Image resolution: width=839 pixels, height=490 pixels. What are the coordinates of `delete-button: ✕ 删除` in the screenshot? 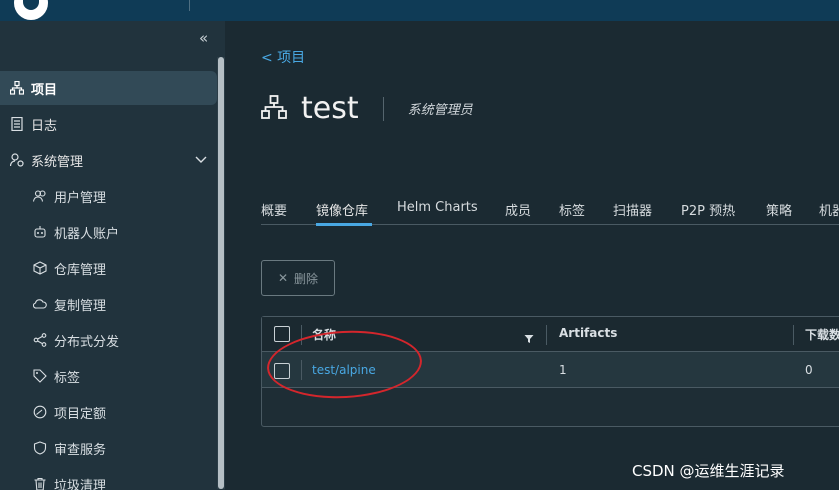 It's located at (298, 278).